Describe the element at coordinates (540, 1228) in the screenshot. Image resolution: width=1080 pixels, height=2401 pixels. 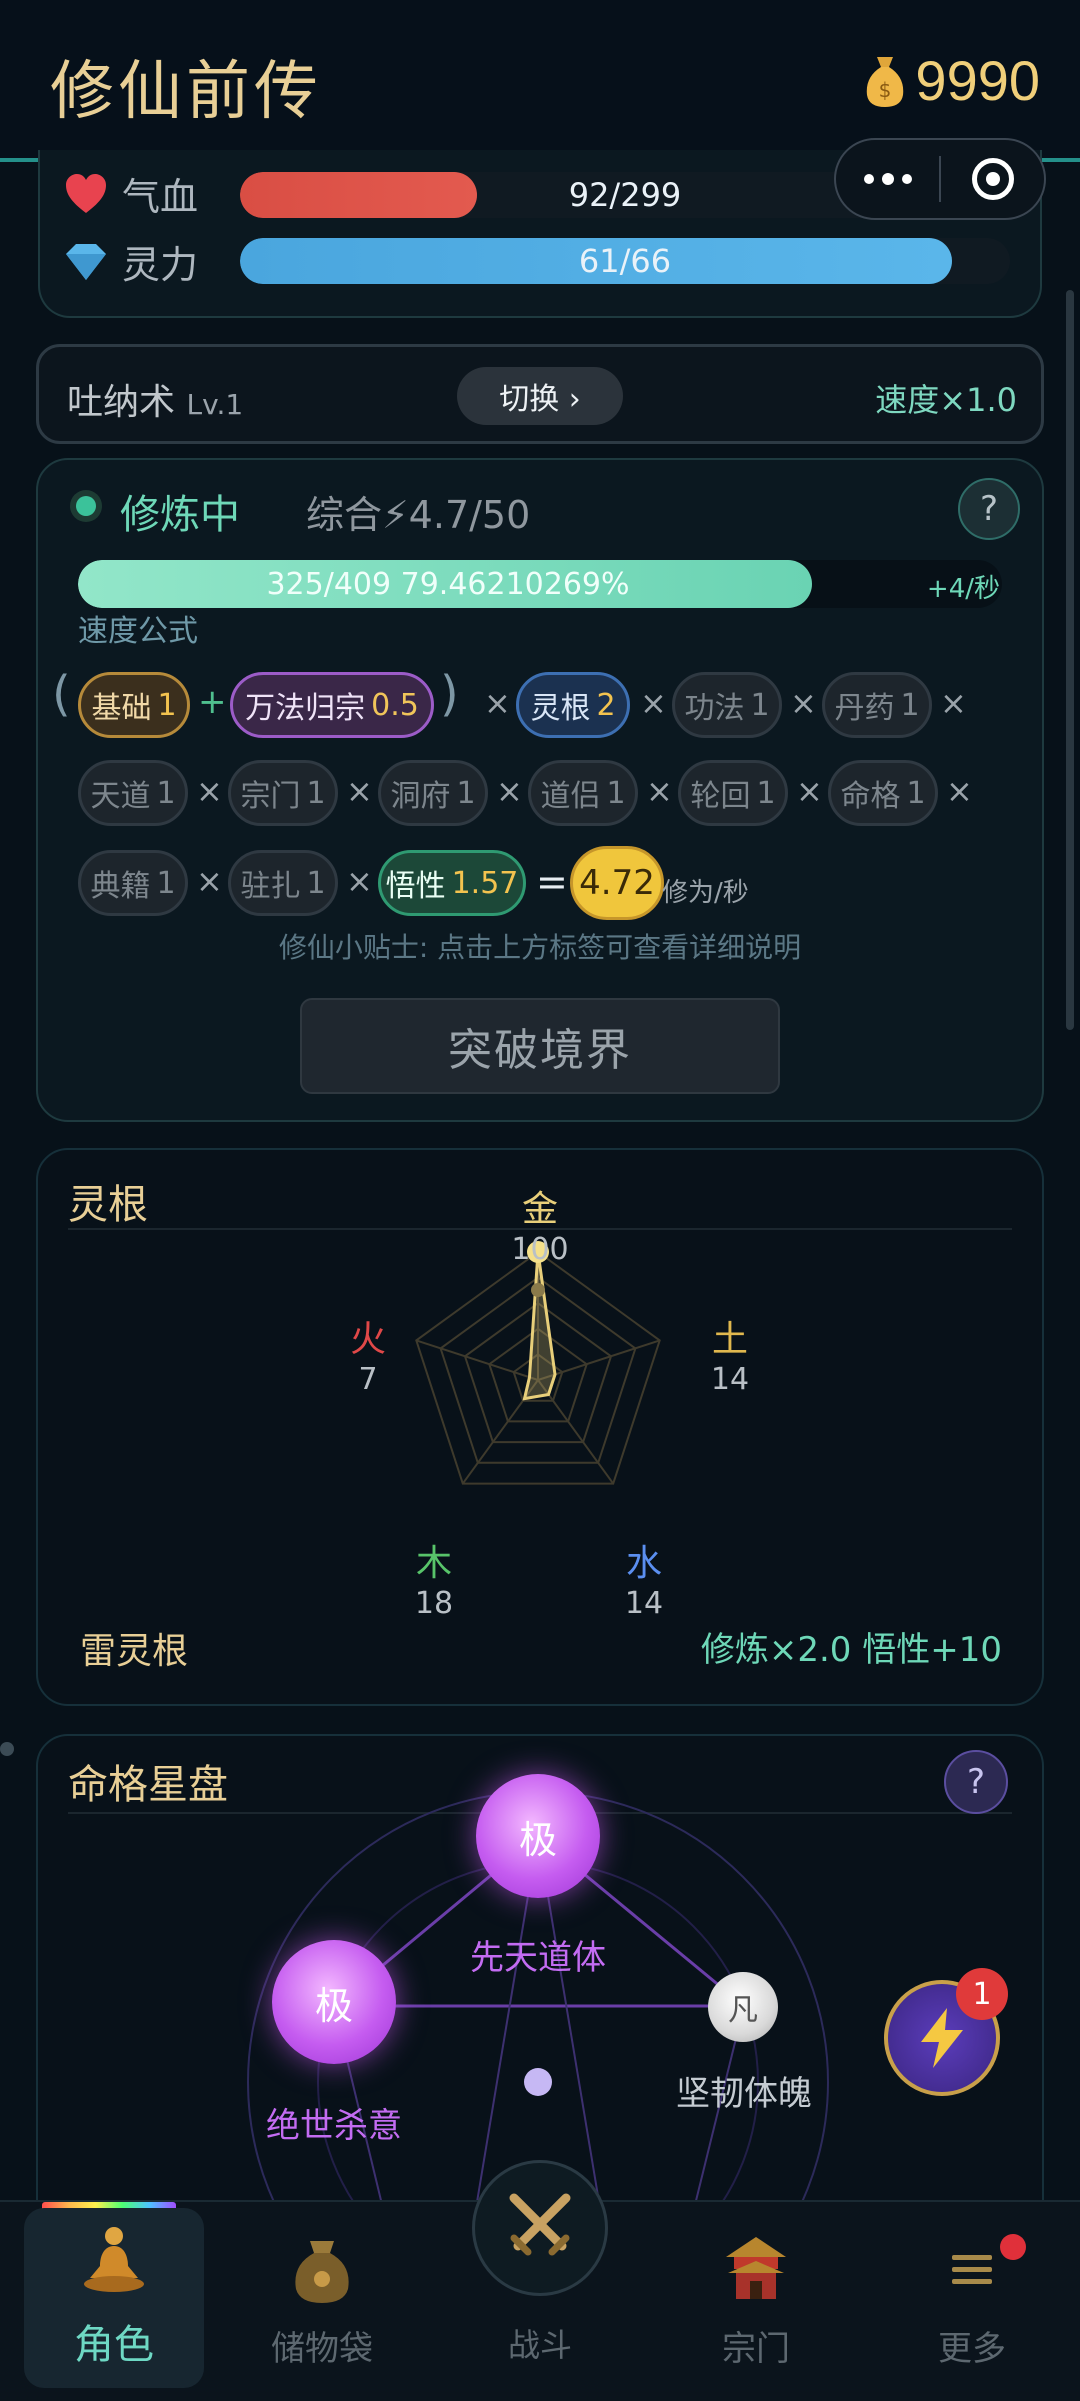
I see `element-metal: 金 100` at that location.